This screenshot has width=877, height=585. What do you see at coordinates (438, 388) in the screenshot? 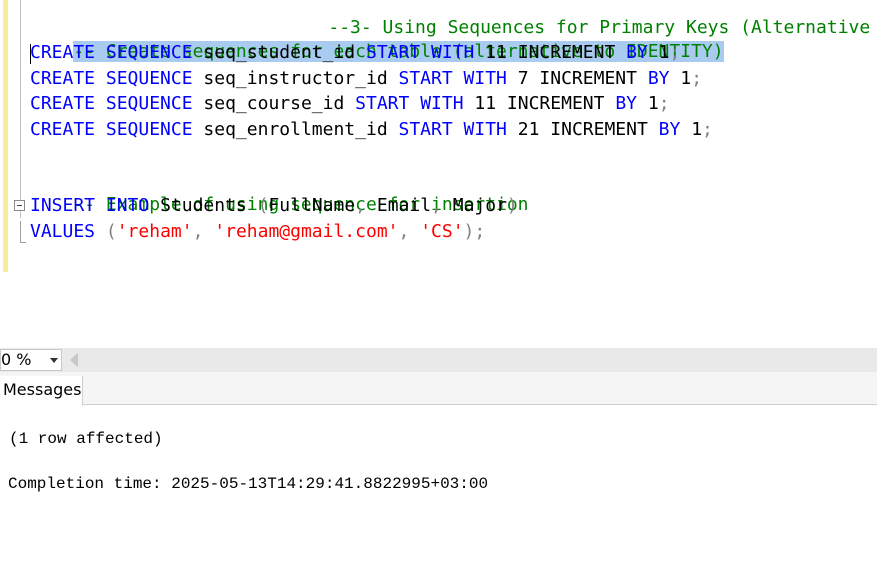
I see `results-tab-bar` at bounding box center [438, 388].